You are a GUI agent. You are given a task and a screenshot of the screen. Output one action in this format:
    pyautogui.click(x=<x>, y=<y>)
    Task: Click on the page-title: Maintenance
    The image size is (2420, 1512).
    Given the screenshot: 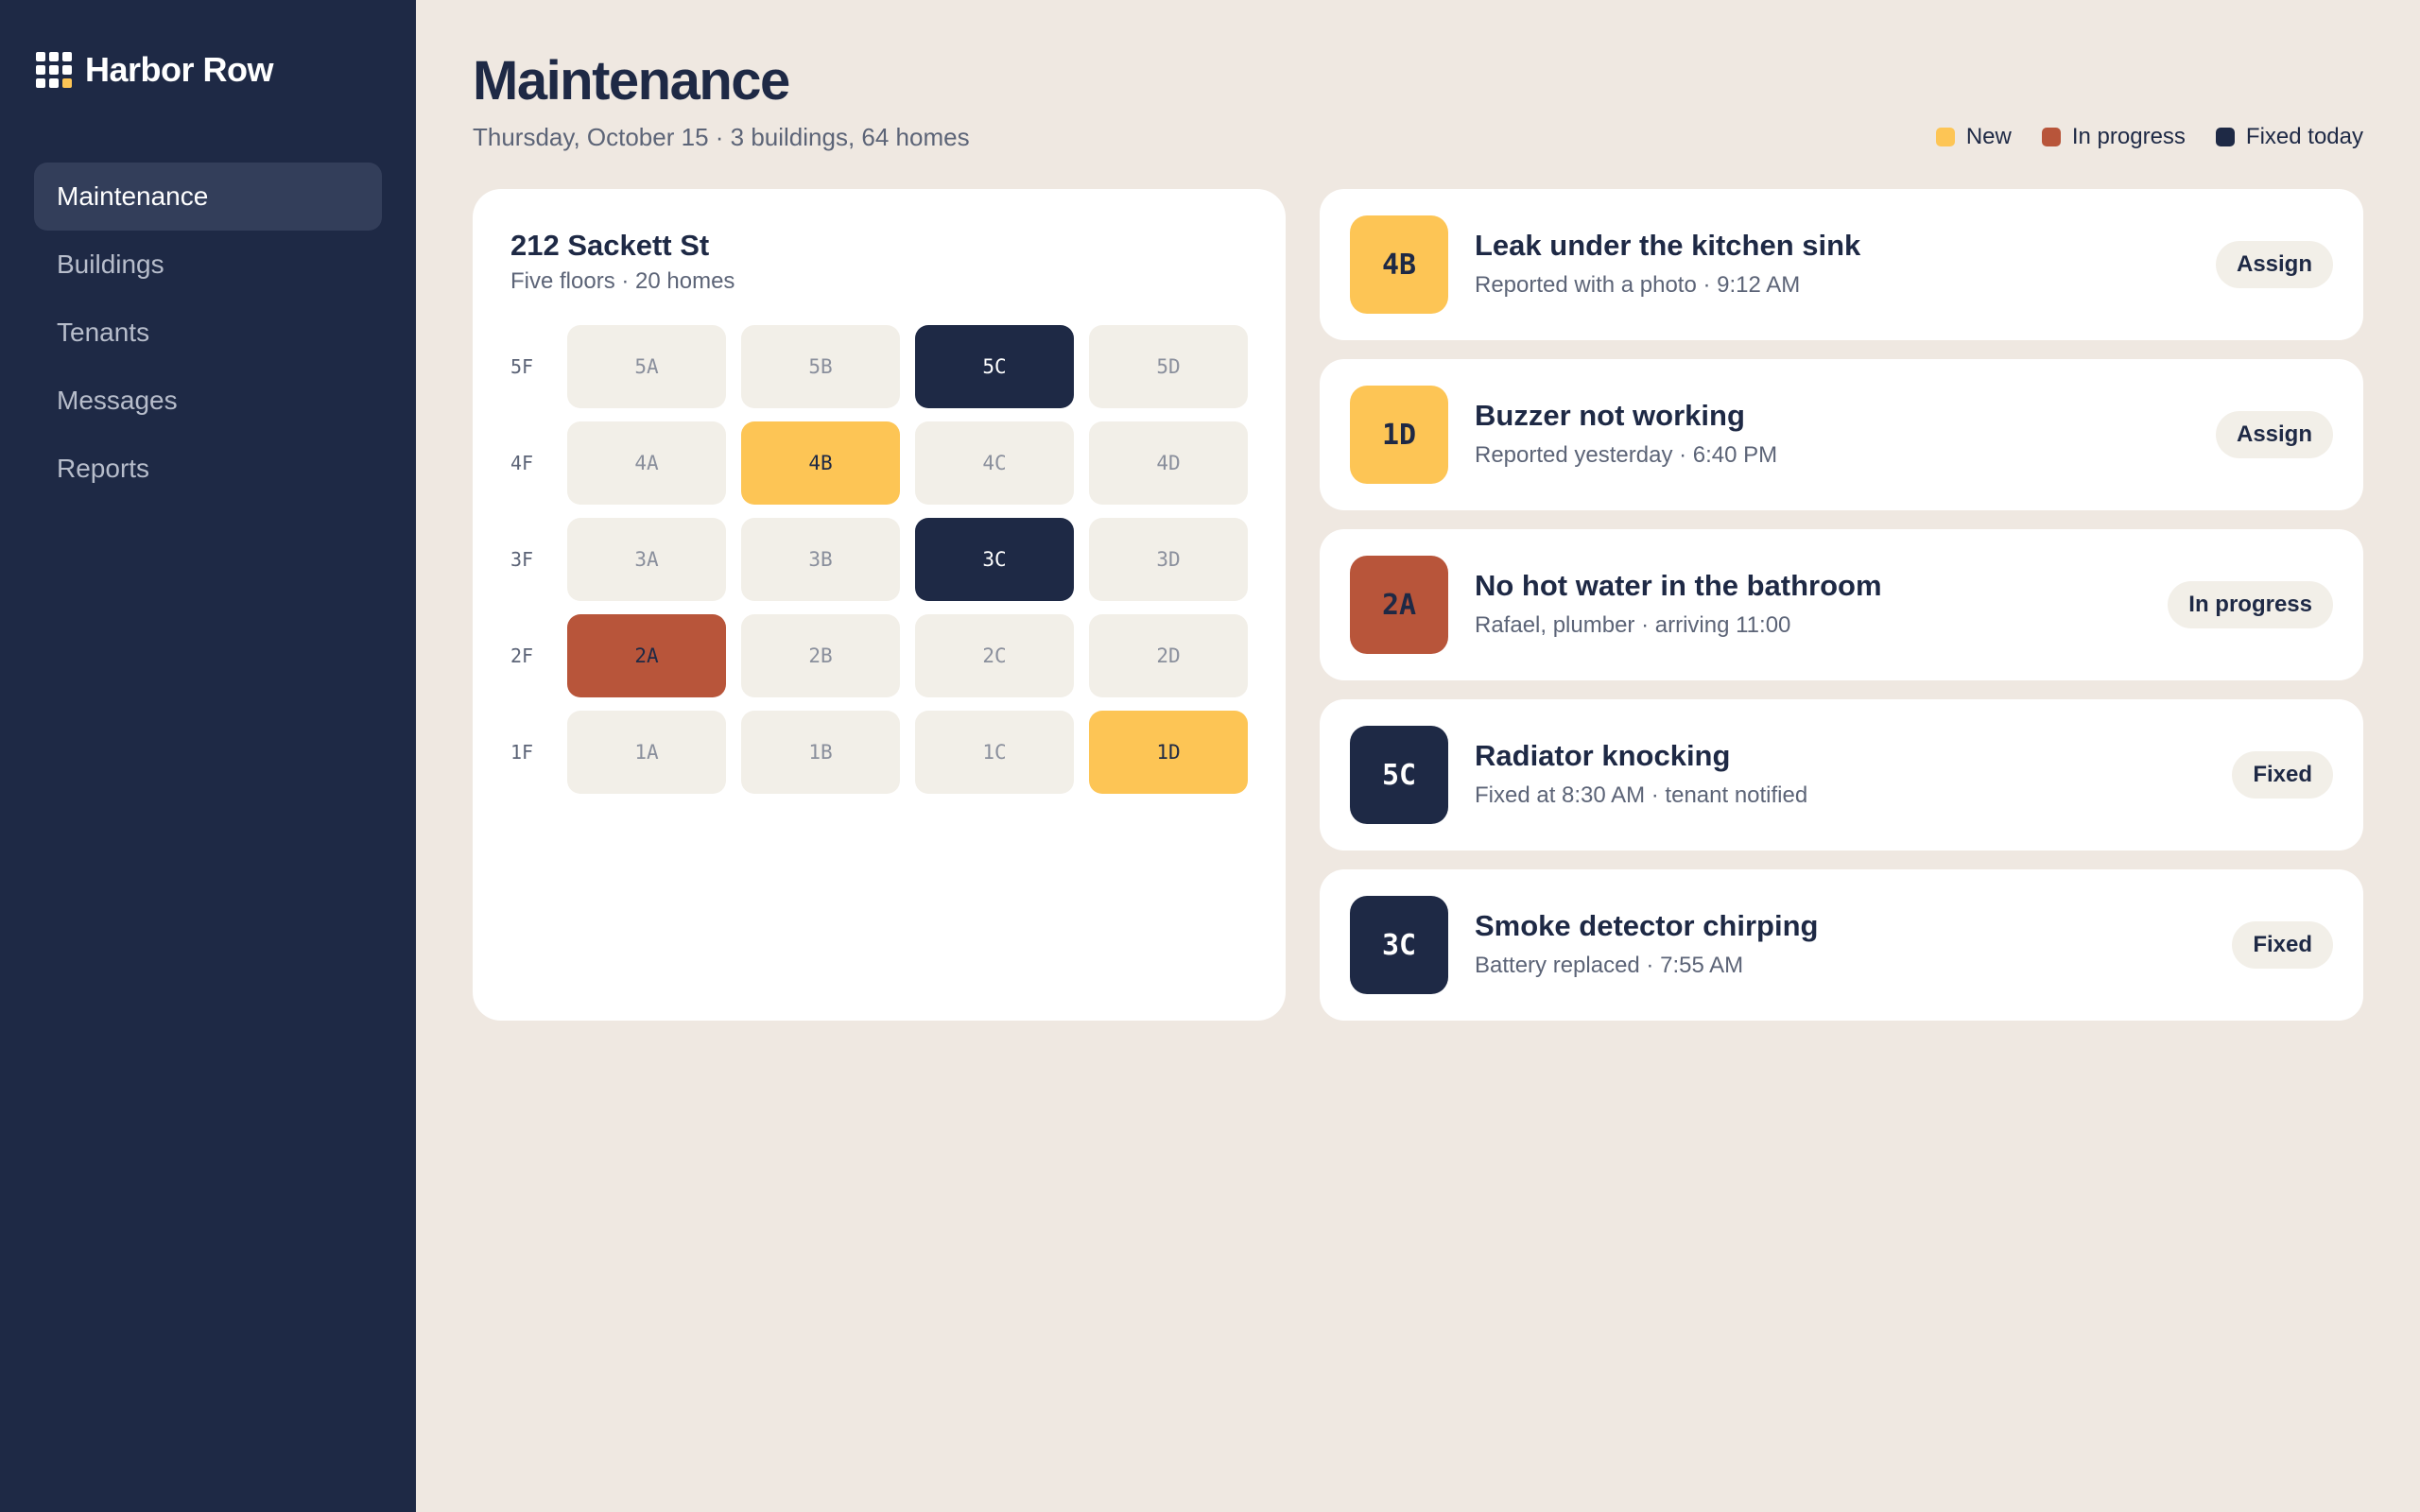 What is the action you would take?
    pyautogui.click(x=632, y=81)
    